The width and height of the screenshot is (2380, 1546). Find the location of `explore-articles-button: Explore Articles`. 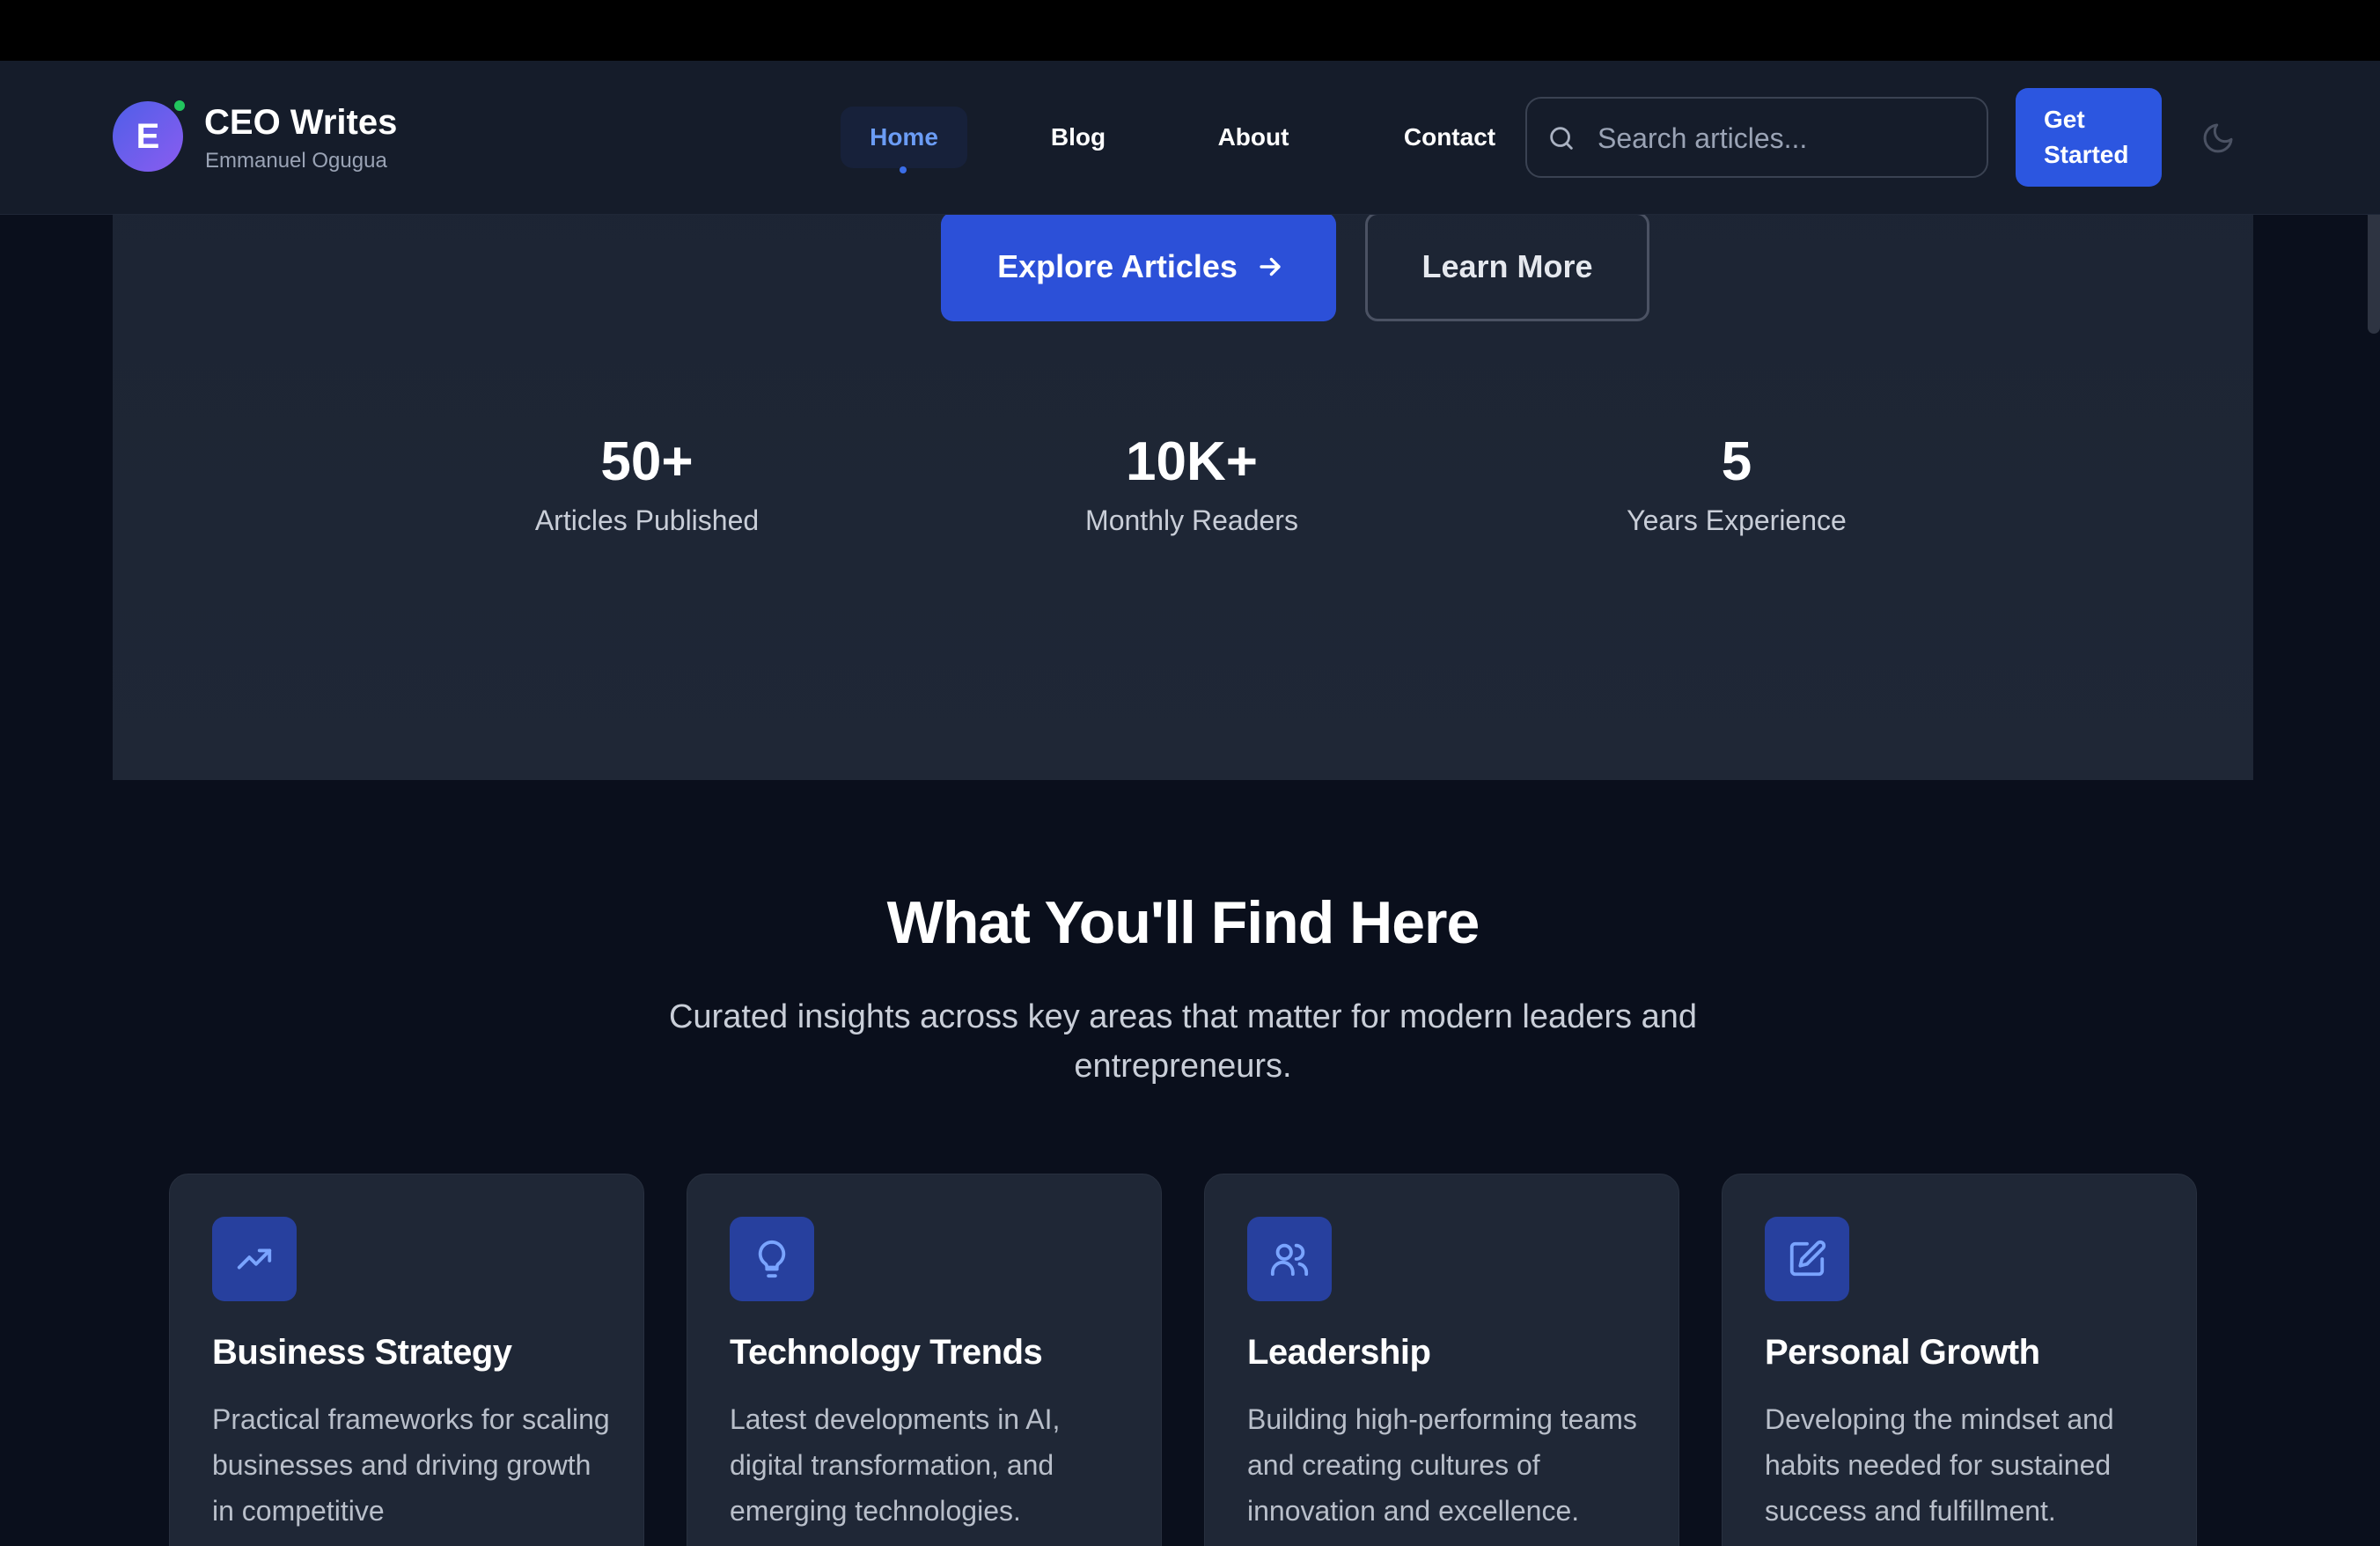

explore-articles-button: Explore Articles is located at coordinates (1138, 266).